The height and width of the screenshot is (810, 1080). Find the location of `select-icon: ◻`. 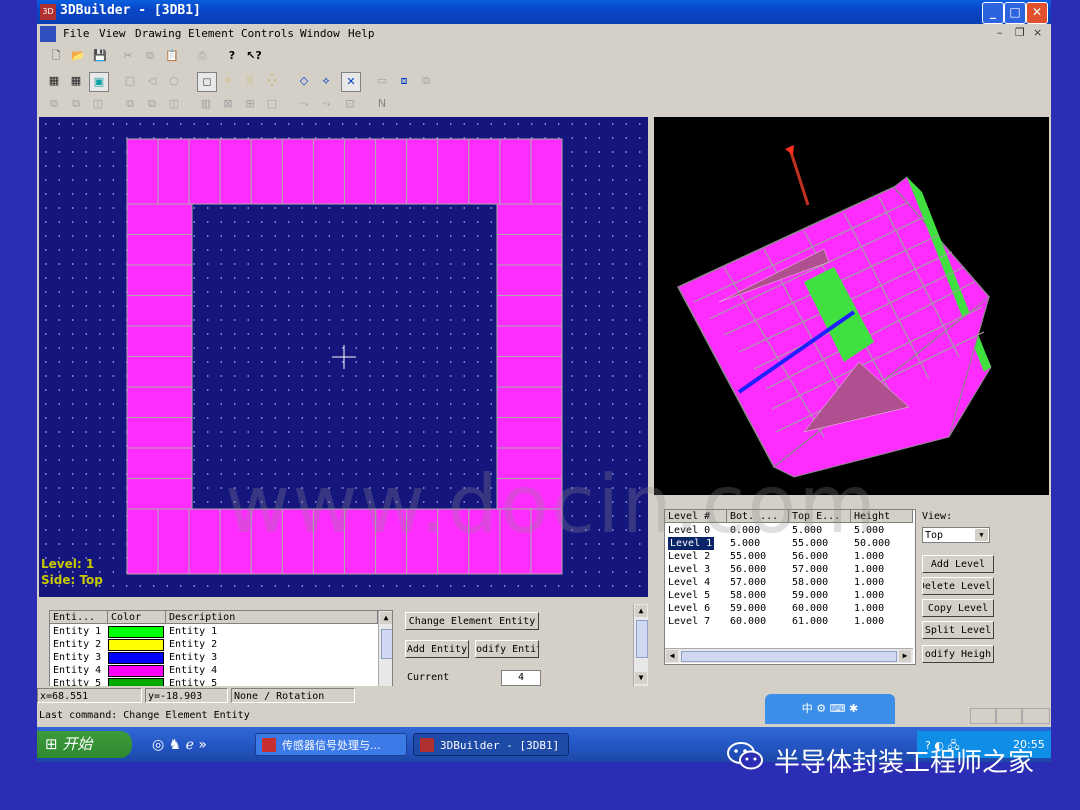

select-icon: ◻ is located at coordinates (207, 82).